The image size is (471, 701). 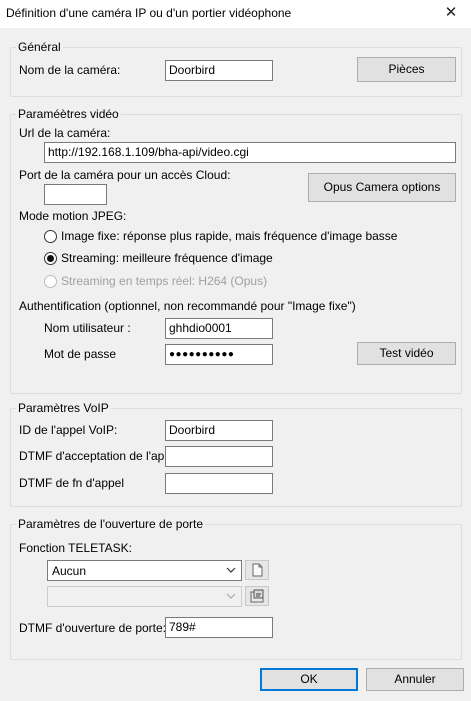 What do you see at coordinates (68, 114) in the screenshot?
I see `video-legend: Paraméètres vidéo` at bounding box center [68, 114].